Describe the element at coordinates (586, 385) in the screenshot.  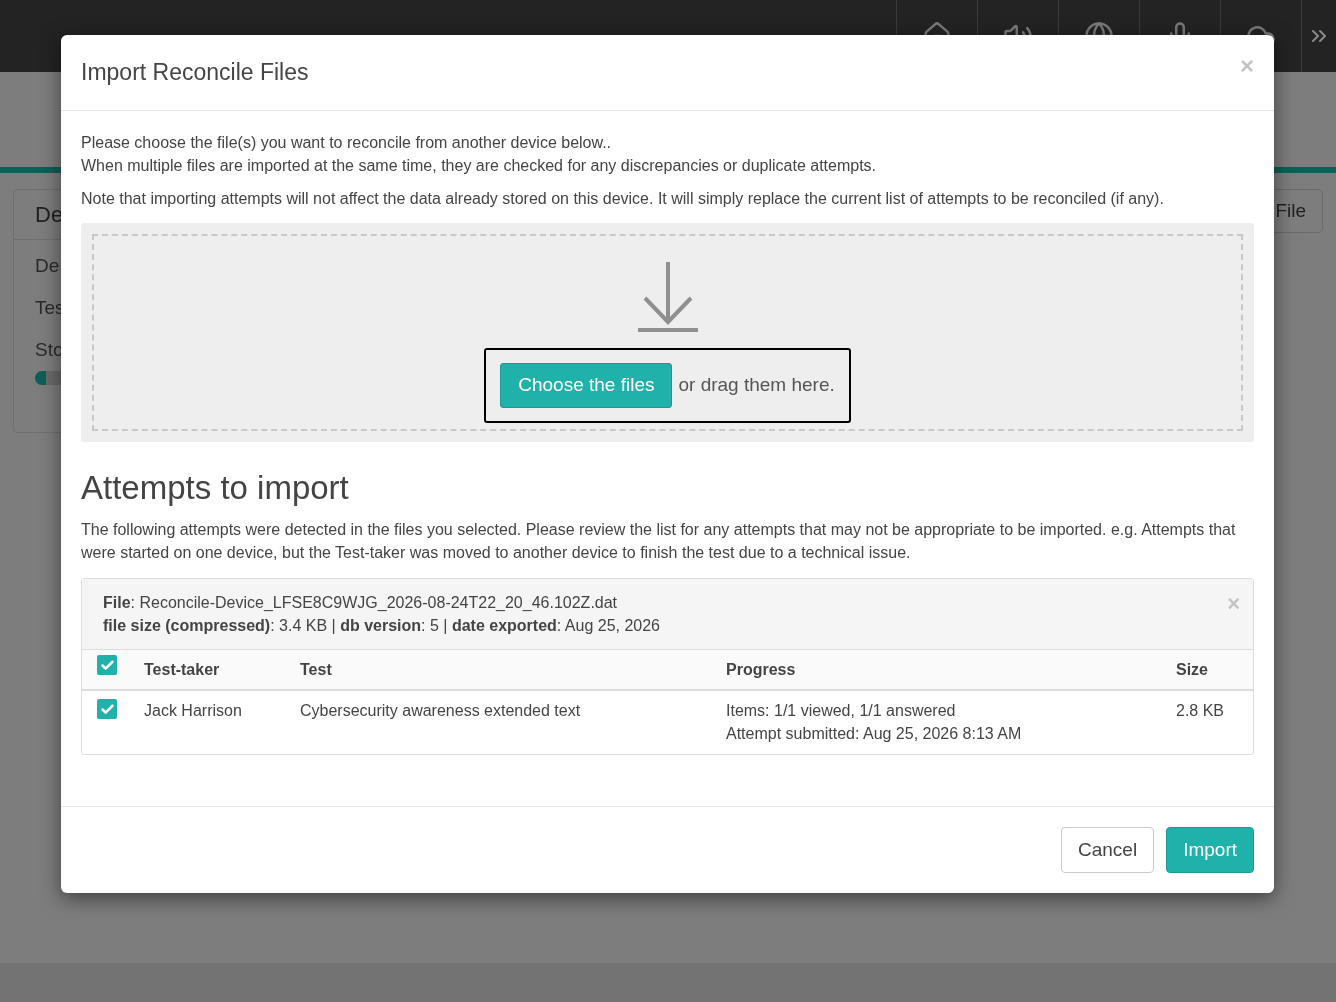
I see `choose-files-button: Choose the files` at that location.